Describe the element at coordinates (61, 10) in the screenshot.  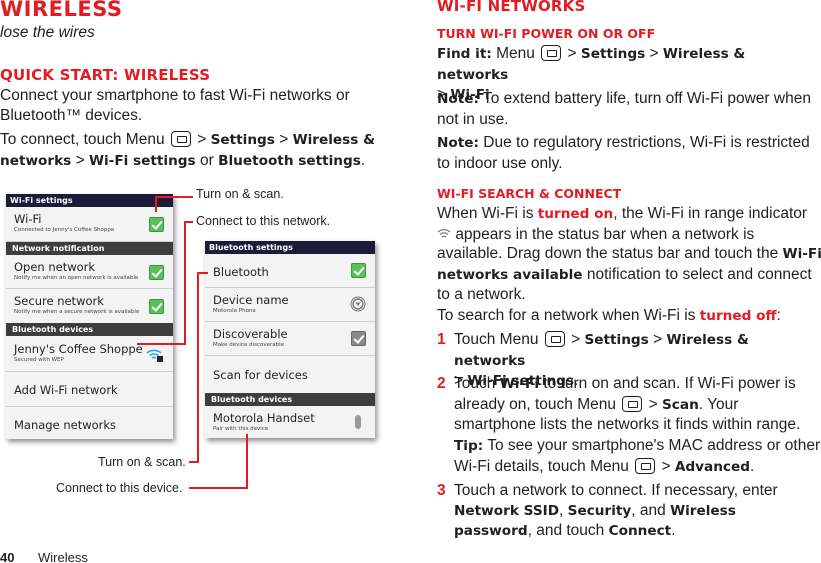
I see `page-title: Wireless` at that location.